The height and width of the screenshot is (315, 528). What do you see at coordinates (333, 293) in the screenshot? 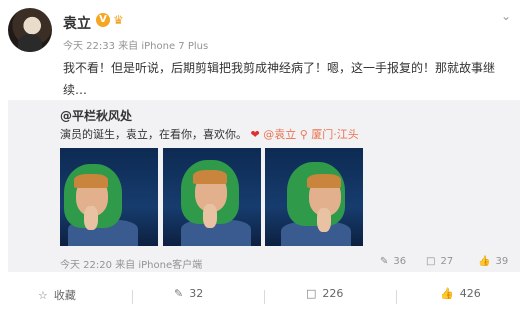
I see `comment-count: 226` at bounding box center [333, 293].